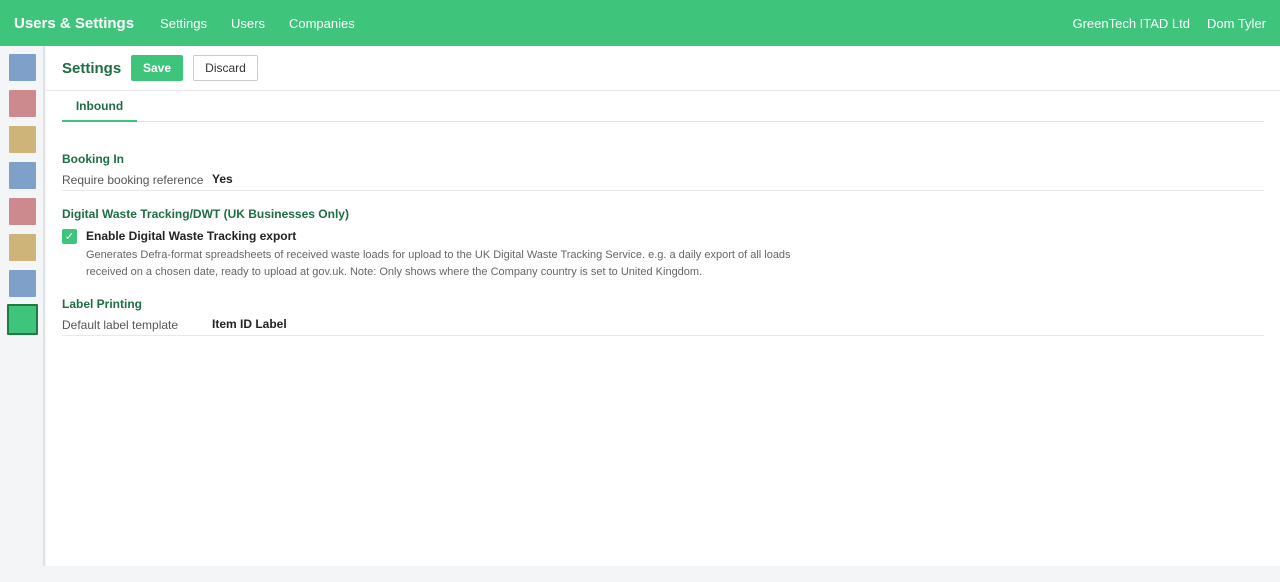  Describe the element at coordinates (74, 23) in the screenshot. I see `app-title: Users & Settings` at that location.